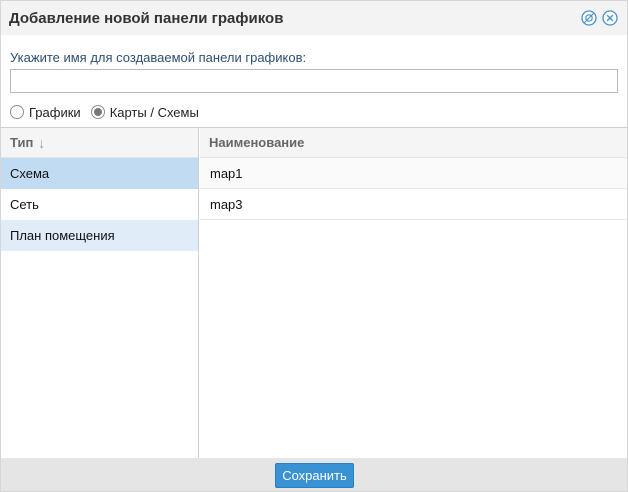  I want to click on type-row-floor-plan: План помещения, so click(99, 235).